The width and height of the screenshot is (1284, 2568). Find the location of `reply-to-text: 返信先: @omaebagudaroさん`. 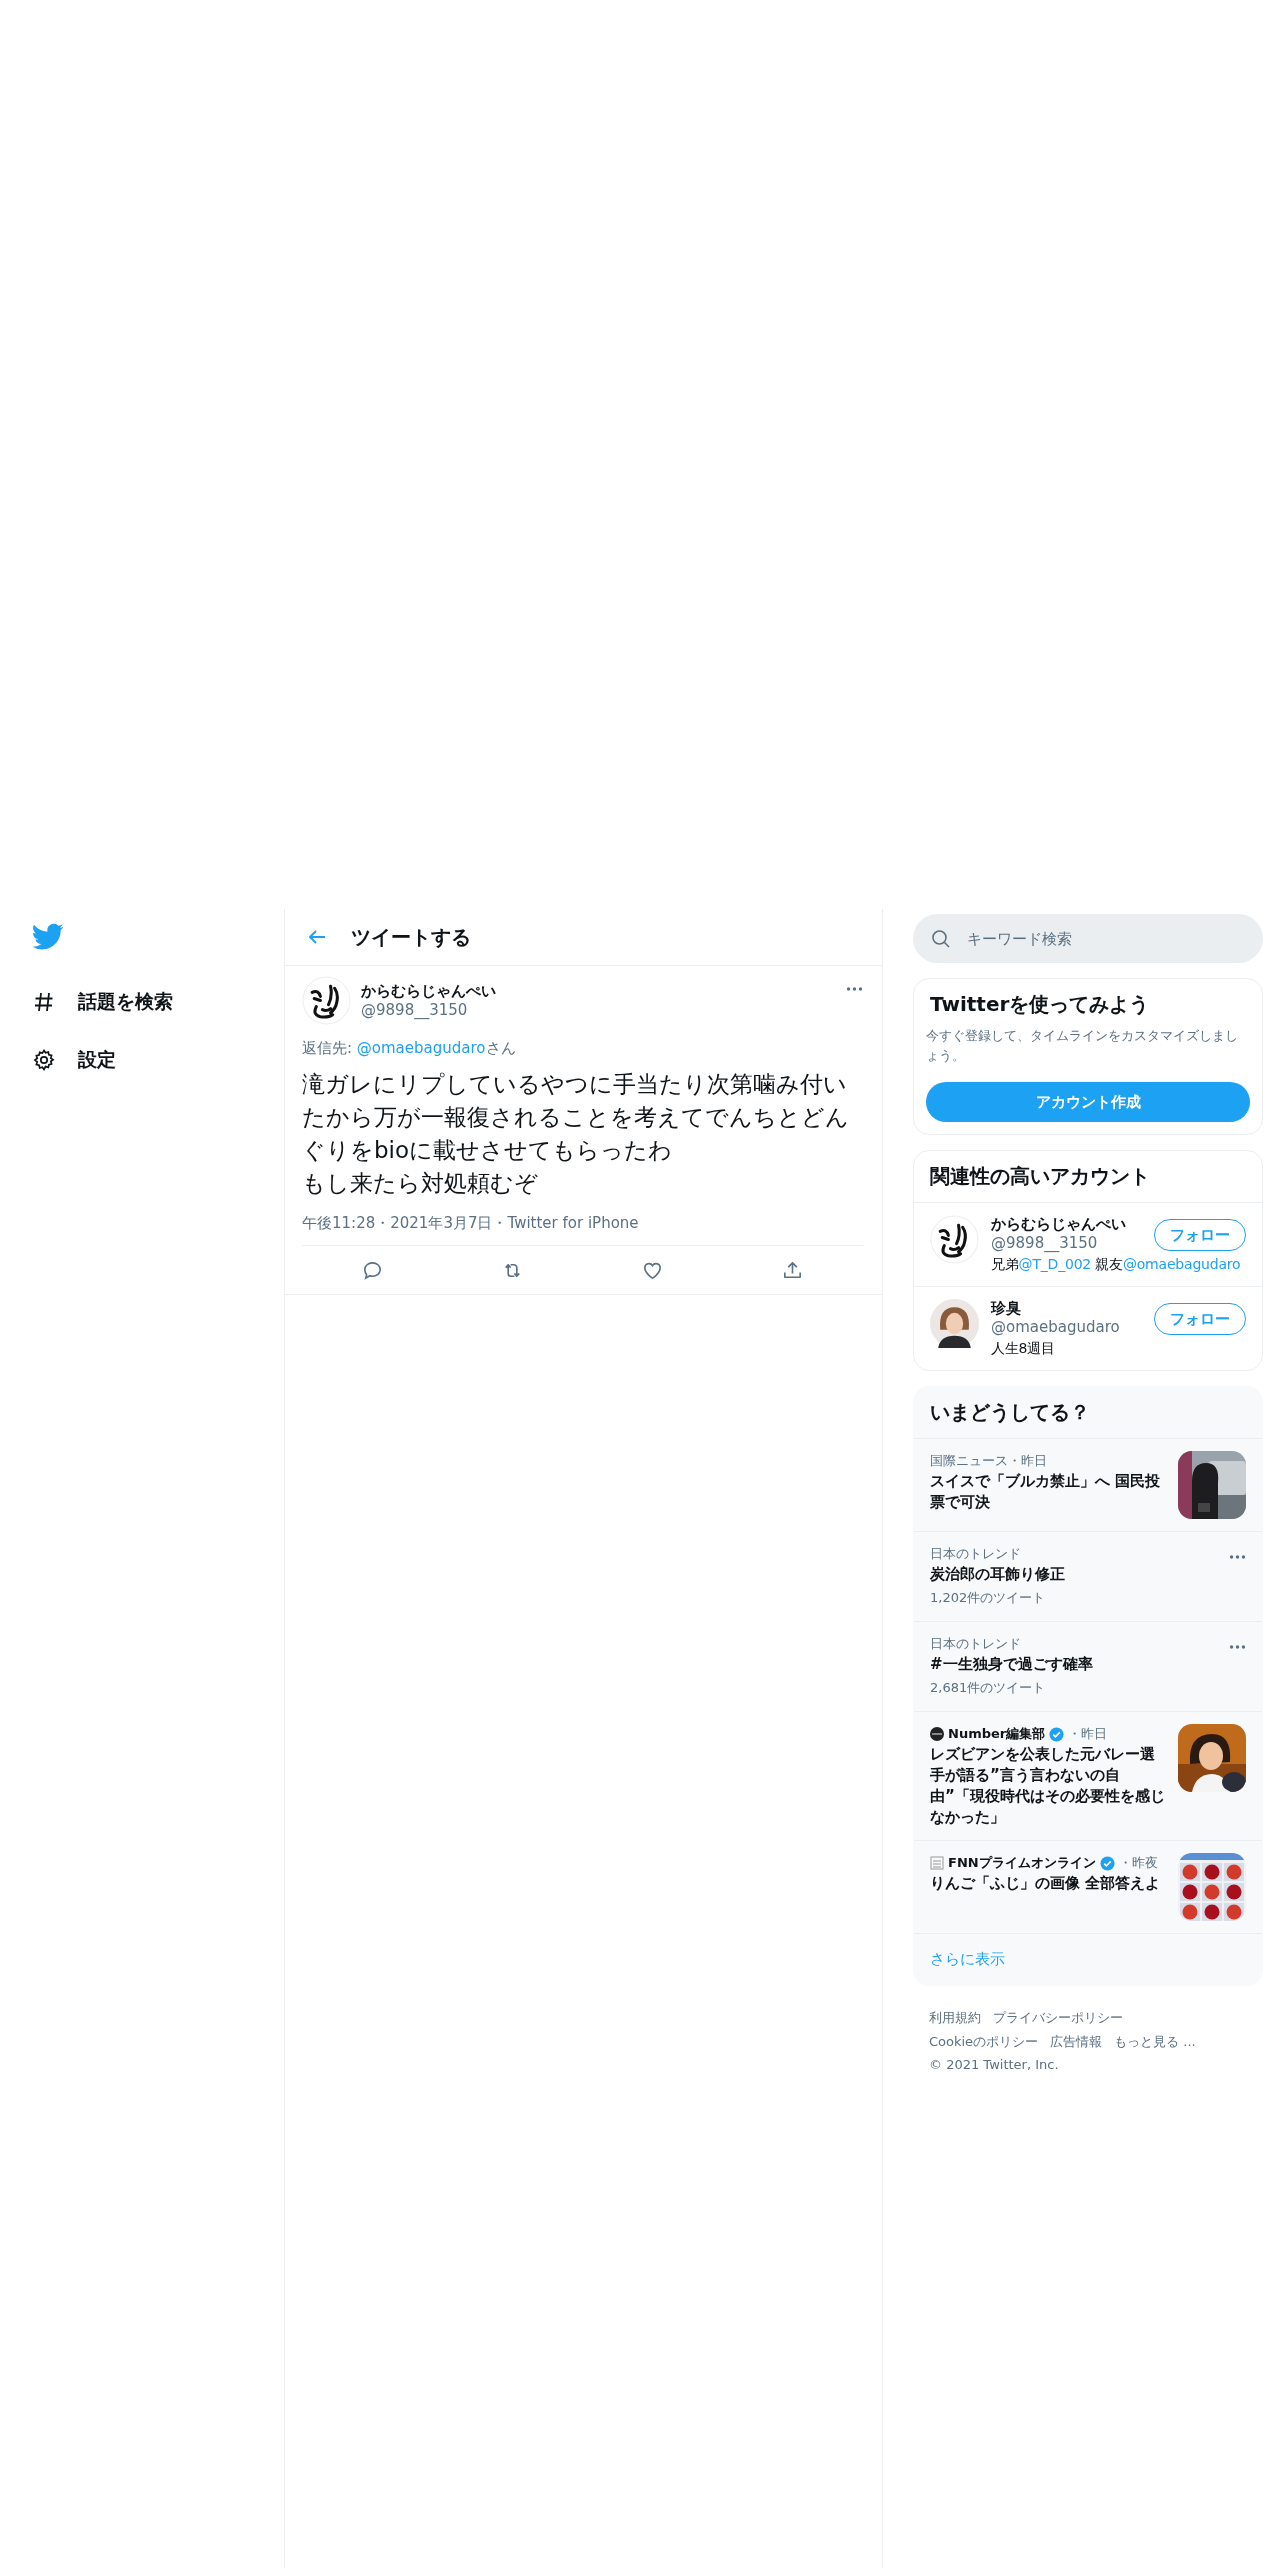

reply-to-text: 返信先: @omaebagudaroさん is located at coordinates (409, 1048).